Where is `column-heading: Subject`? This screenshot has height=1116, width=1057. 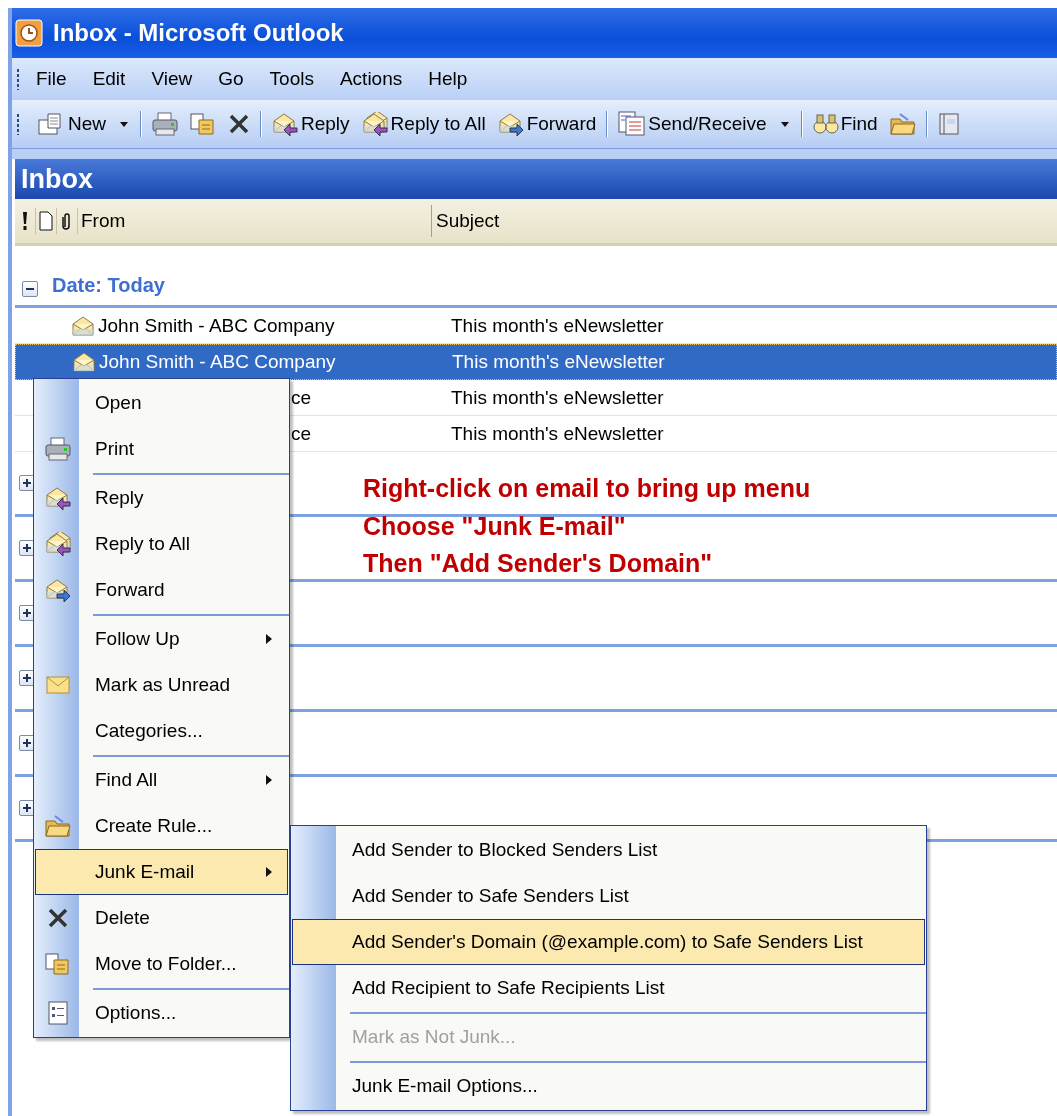 column-heading: Subject is located at coordinates (466, 221).